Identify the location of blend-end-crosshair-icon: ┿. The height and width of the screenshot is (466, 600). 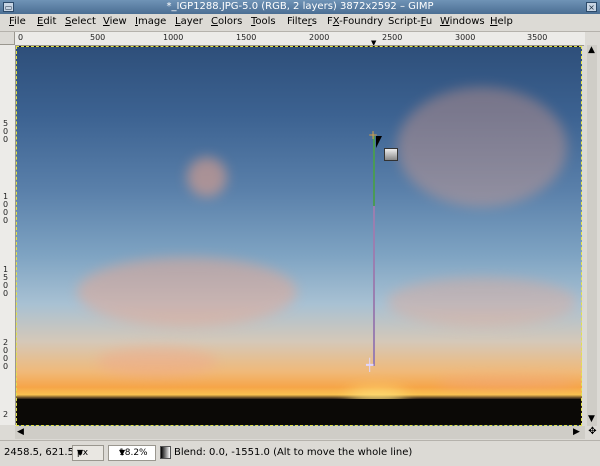
(369, 365).